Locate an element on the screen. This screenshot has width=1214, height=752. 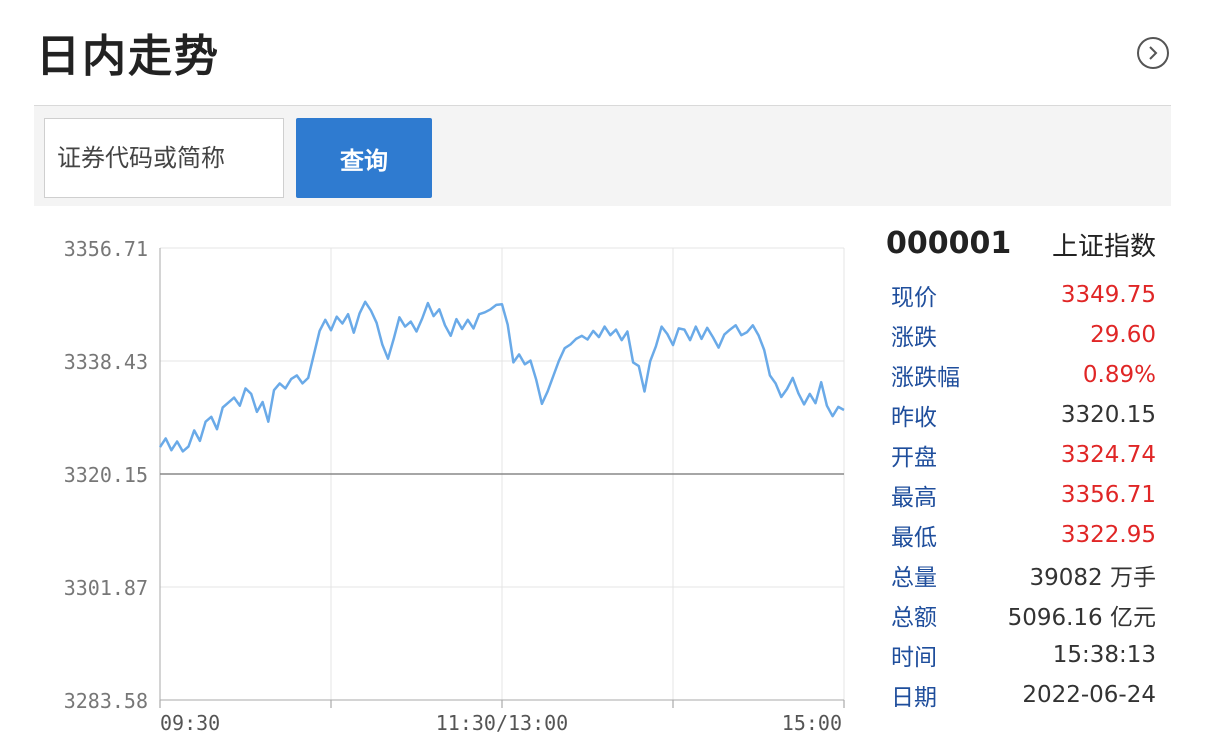
chevron-right-icon is located at coordinates (1153, 53).